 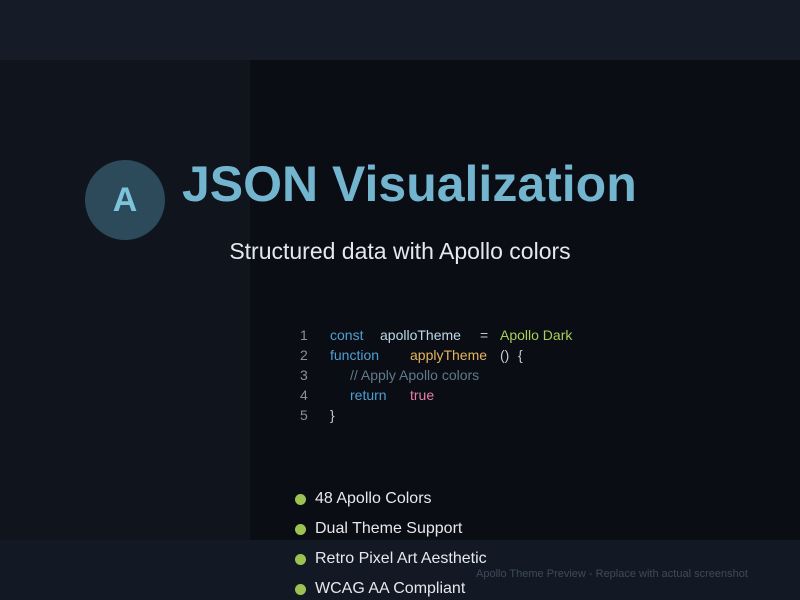 I want to click on line-number: 3, so click(x=304, y=375).